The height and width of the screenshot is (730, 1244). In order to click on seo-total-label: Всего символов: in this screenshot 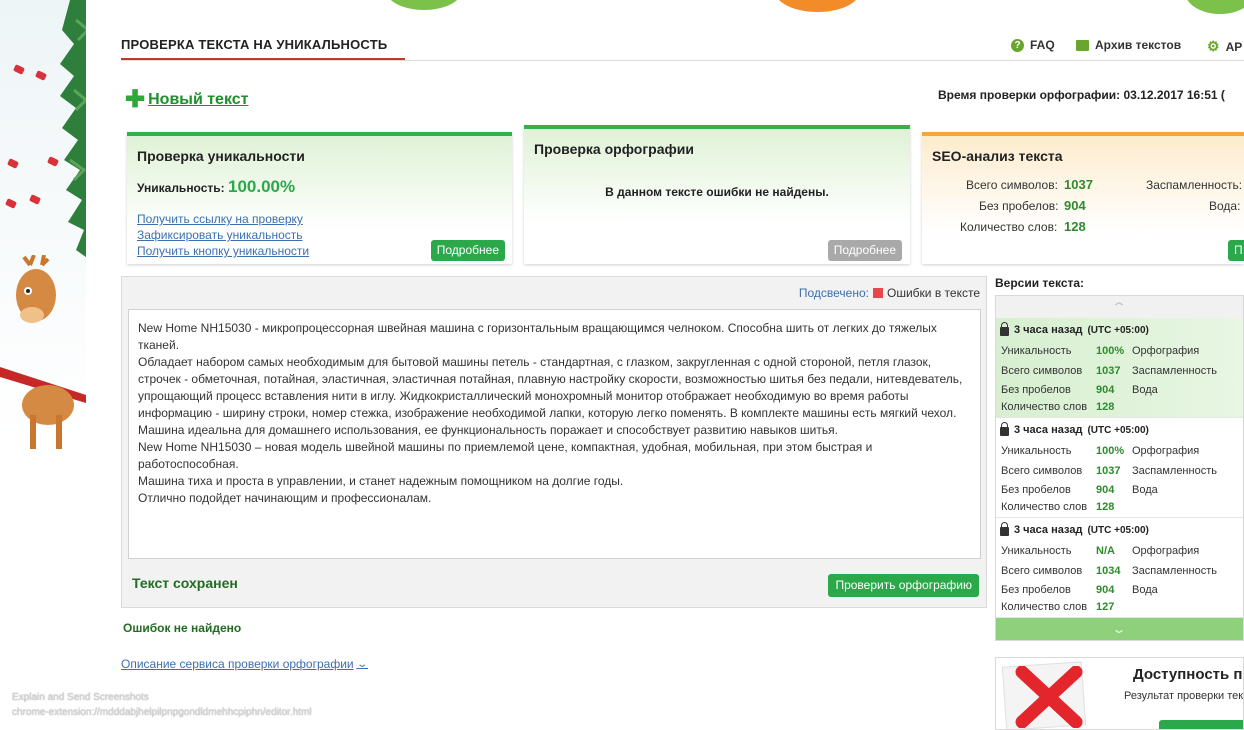, I will do `click(1012, 185)`.